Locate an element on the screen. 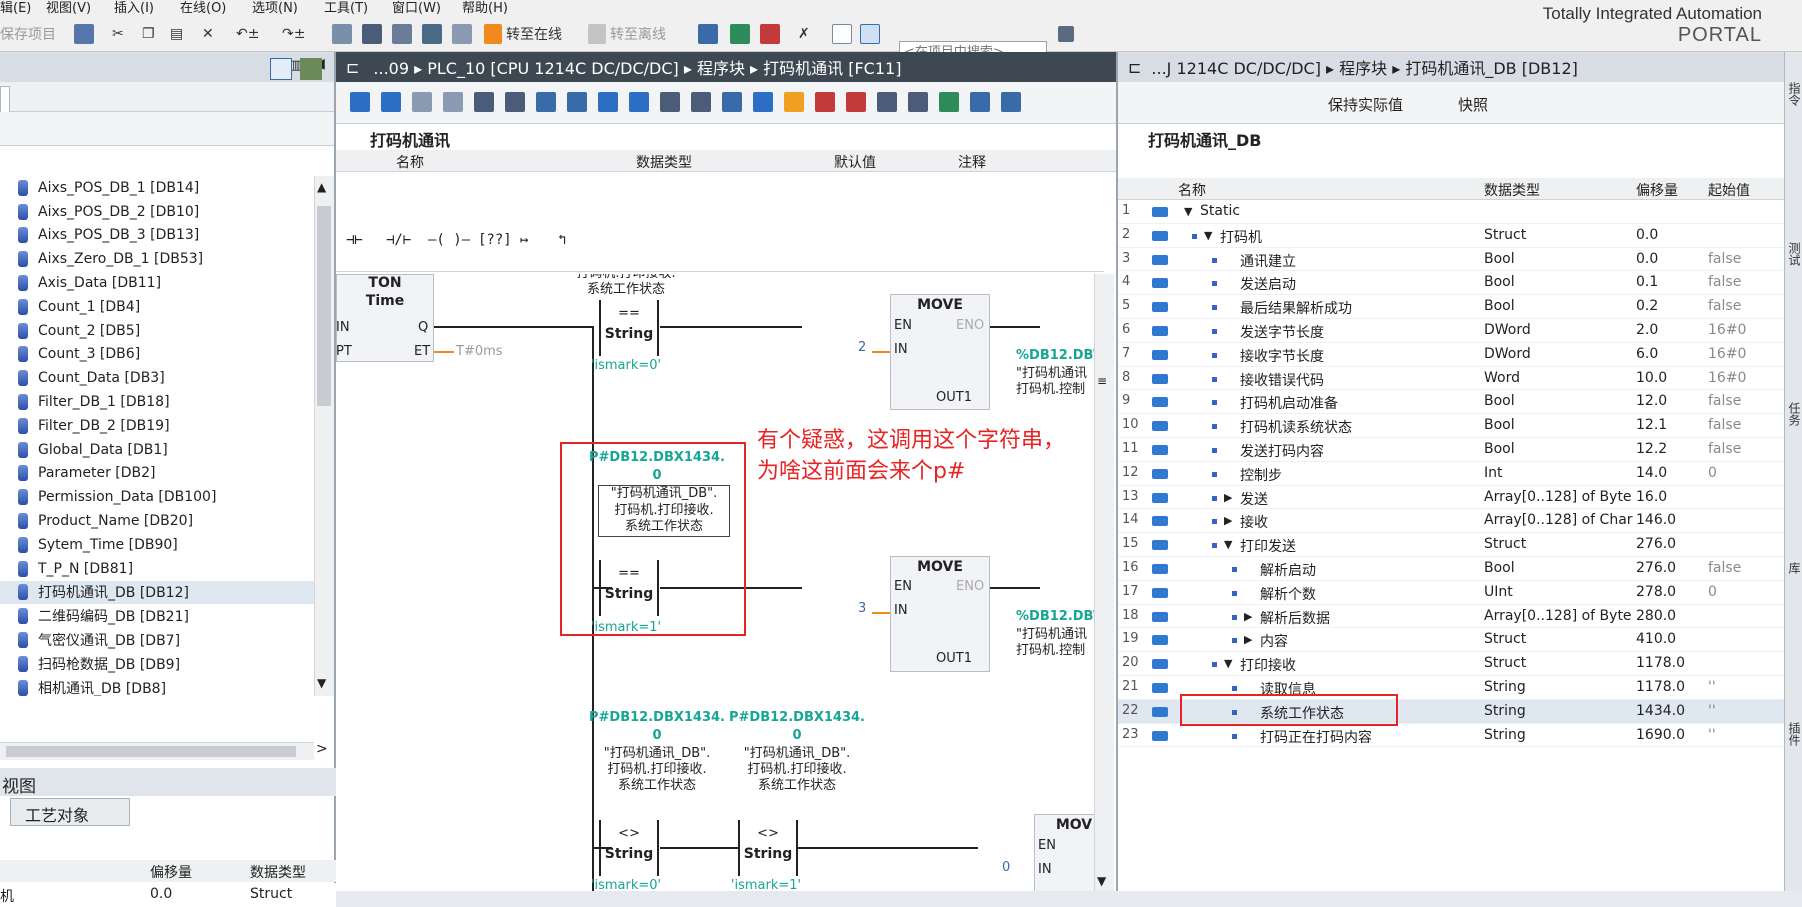 Image resolution: width=1802 pixels, height=907 pixels. tree-tab is located at coordinates (5, 99).